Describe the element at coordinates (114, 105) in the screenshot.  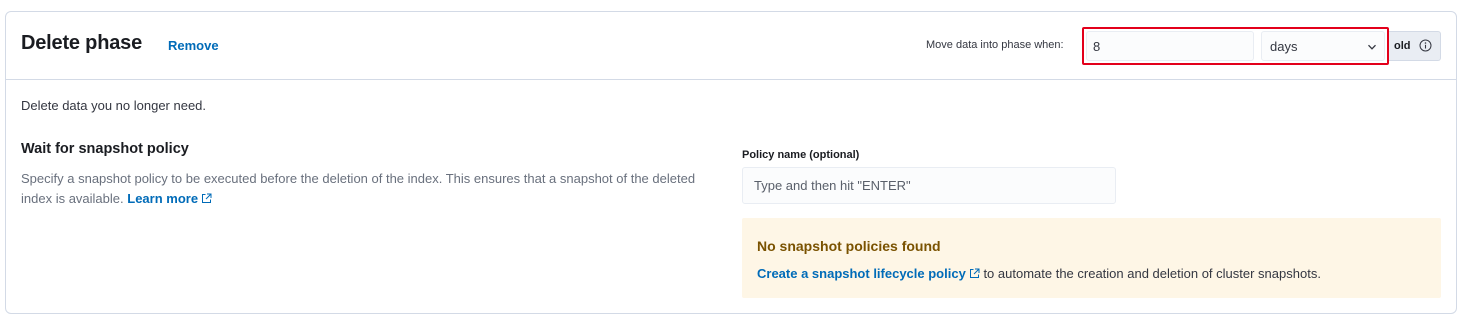
I see `phase-description: Delete data you no longer need.` at that location.